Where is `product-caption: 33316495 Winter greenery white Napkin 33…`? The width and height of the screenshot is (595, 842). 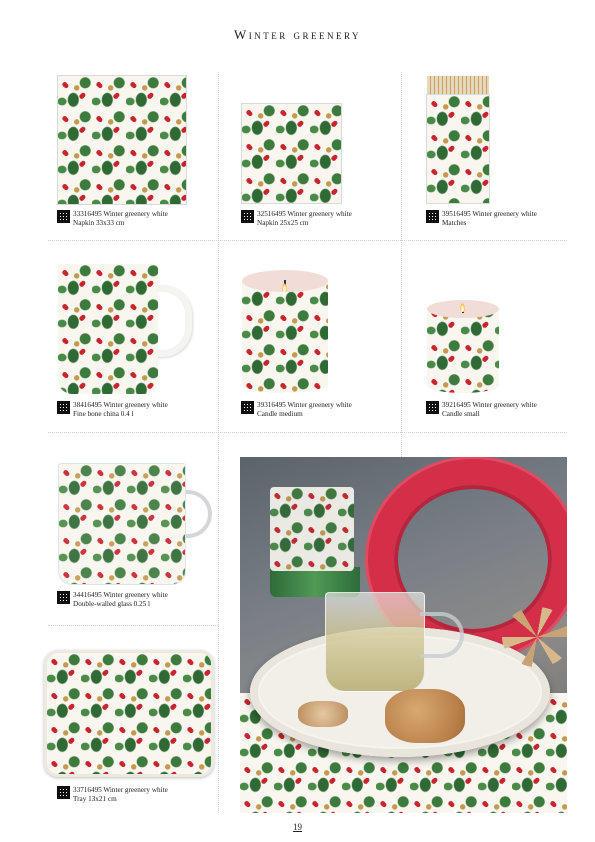 product-caption: 33316495 Winter greenery white Napkin 33… is located at coordinates (112, 219).